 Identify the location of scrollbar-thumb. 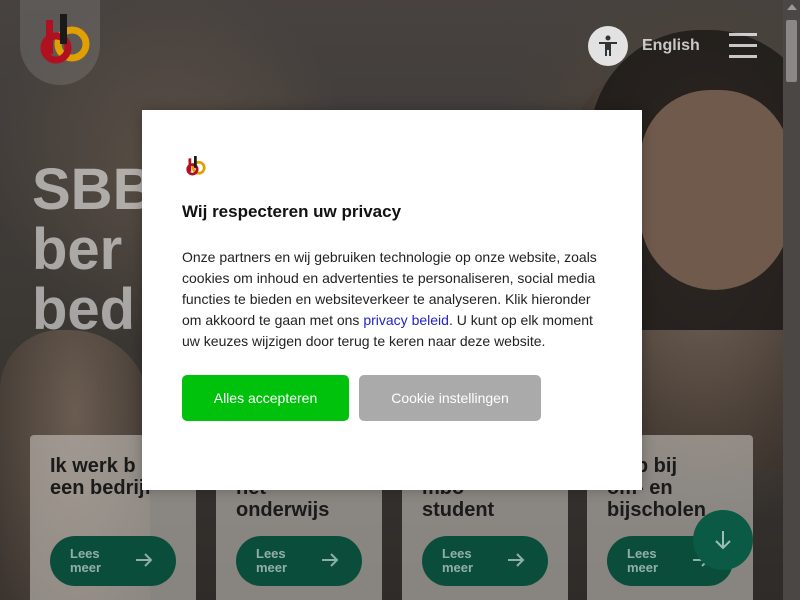
(791, 51).